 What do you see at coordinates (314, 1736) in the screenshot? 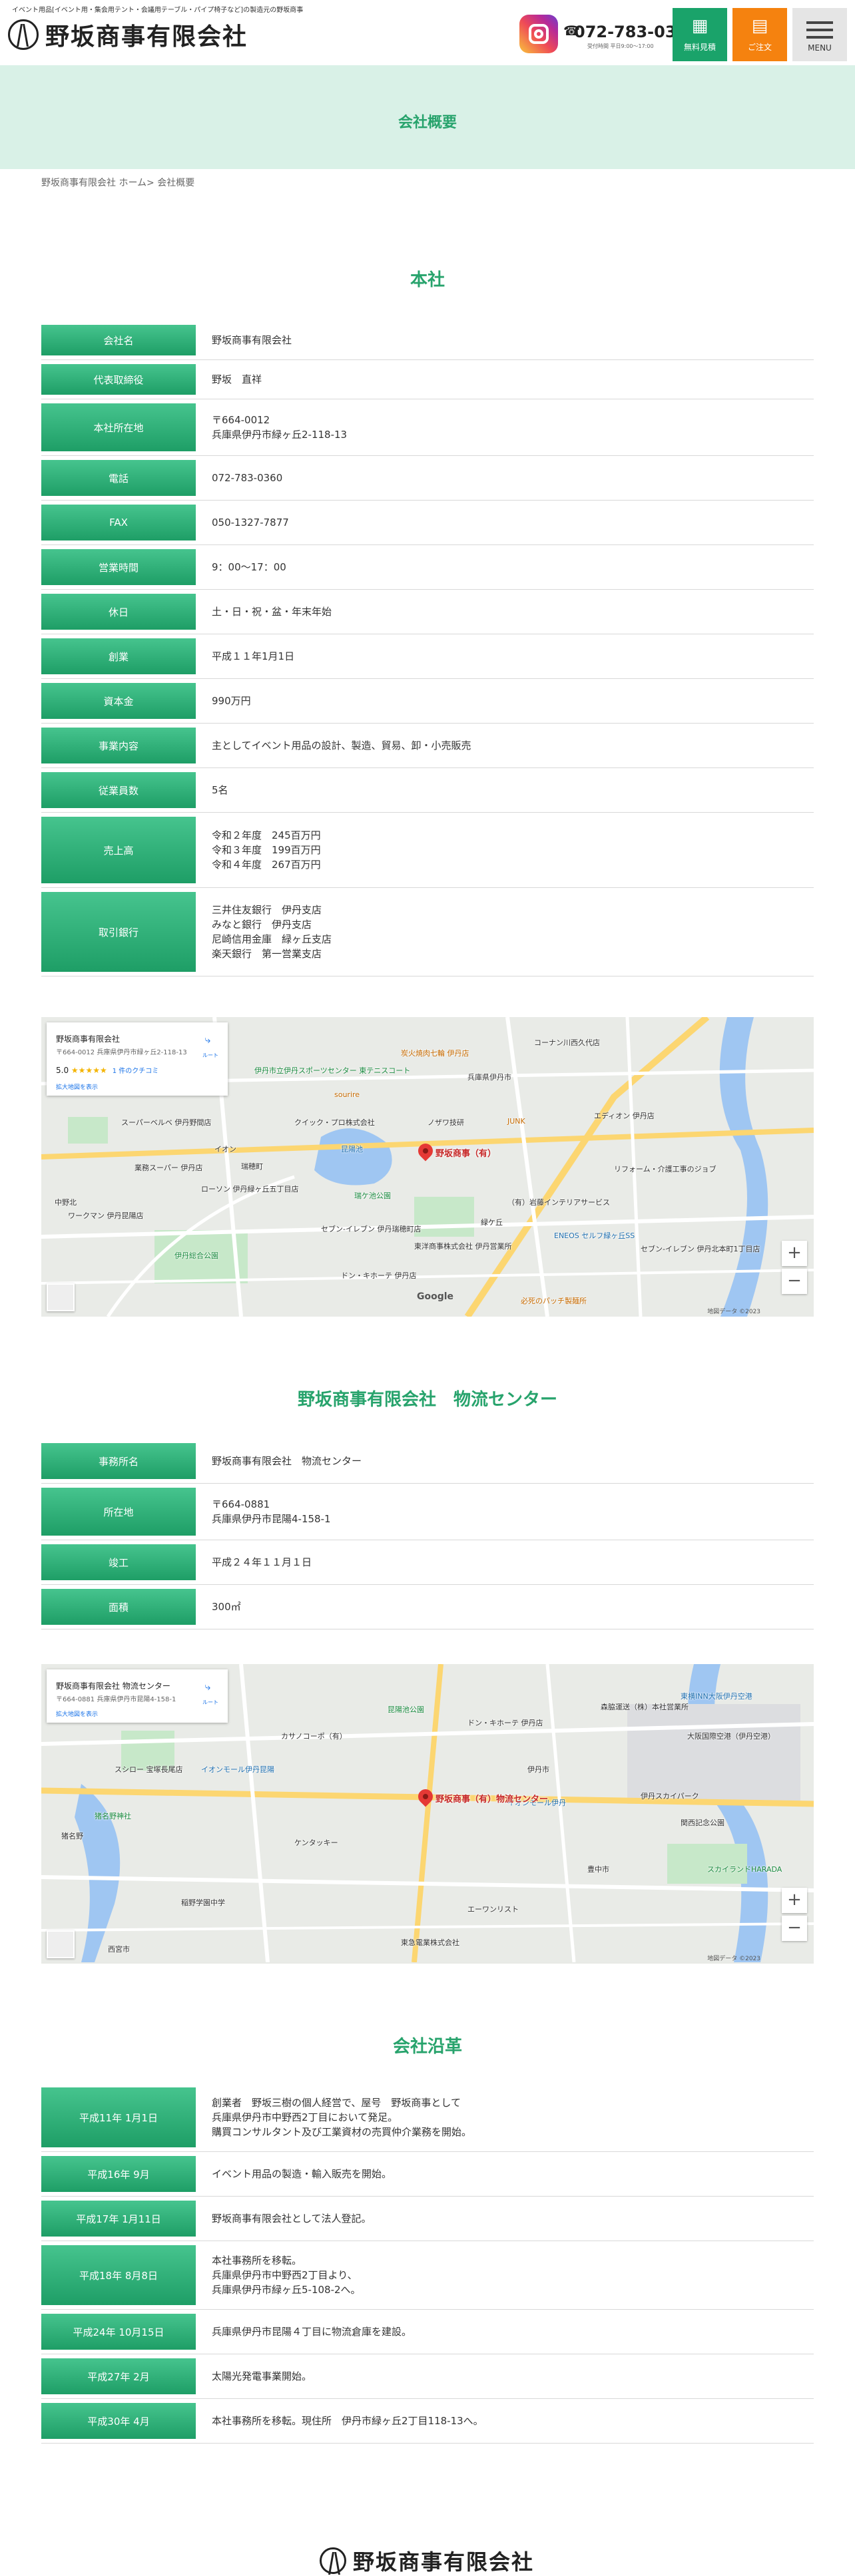
I see `map-label: カサノコーポ（有）` at bounding box center [314, 1736].